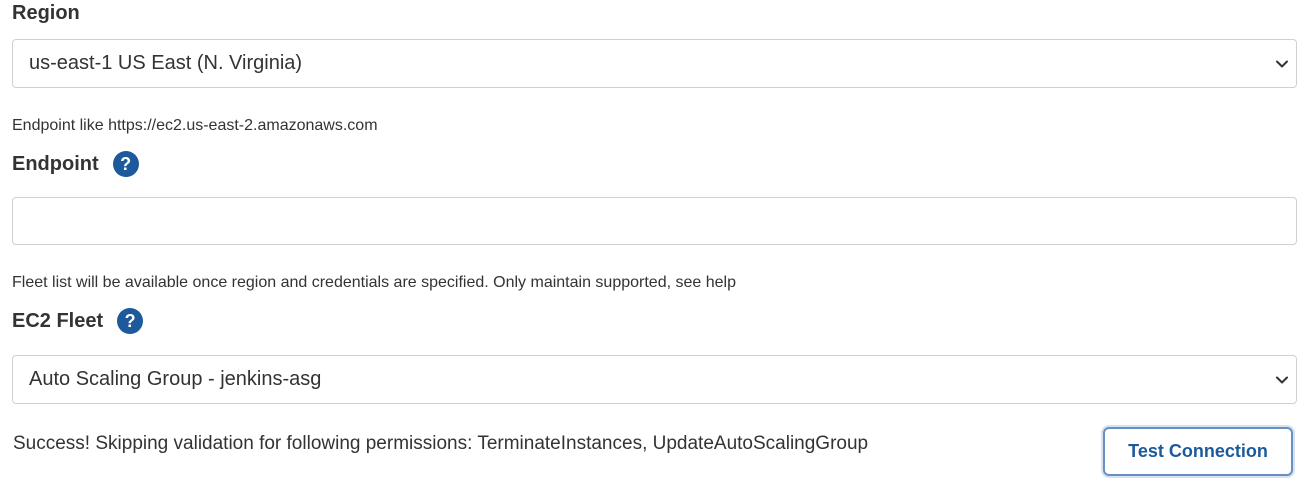 Image resolution: width=1306 pixels, height=490 pixels. Describe the element at coordinates (166, 63) in the screenshot. I see `region-selected-value: us-east-1 US East (N. Virginia)` at that location.